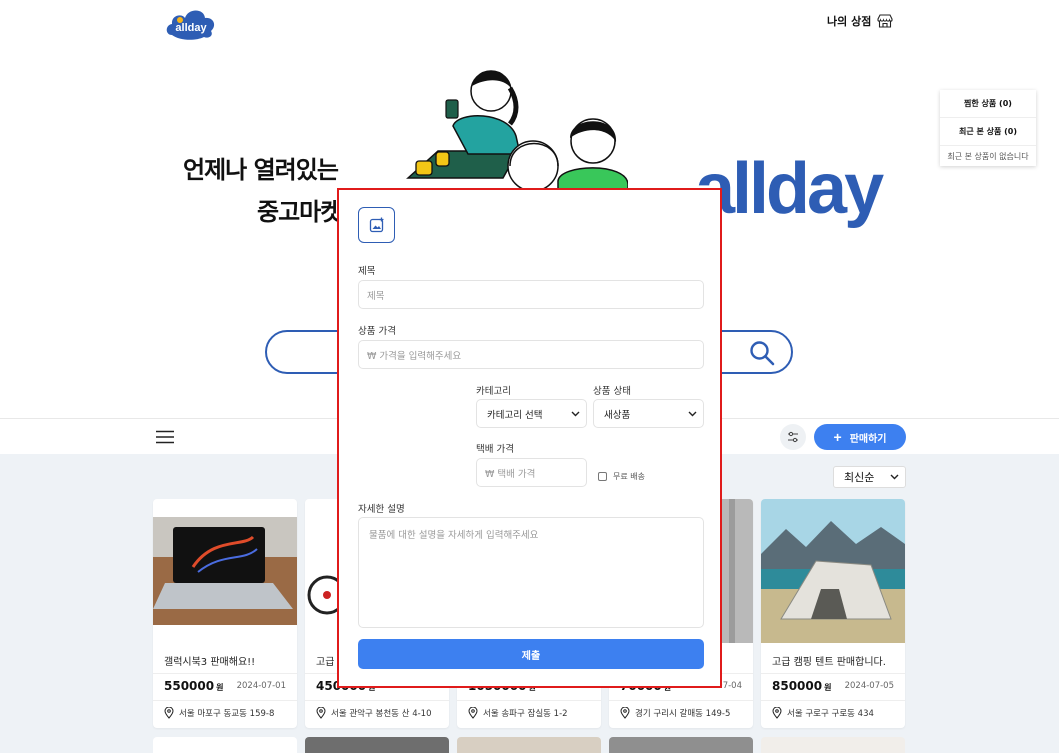 The width and height of the screenshot is (1059, 753). Describe the element at coordinates (988, 104) in the screenshot. I see `wishlist-count: 찜한 상품 (0)` at that location.